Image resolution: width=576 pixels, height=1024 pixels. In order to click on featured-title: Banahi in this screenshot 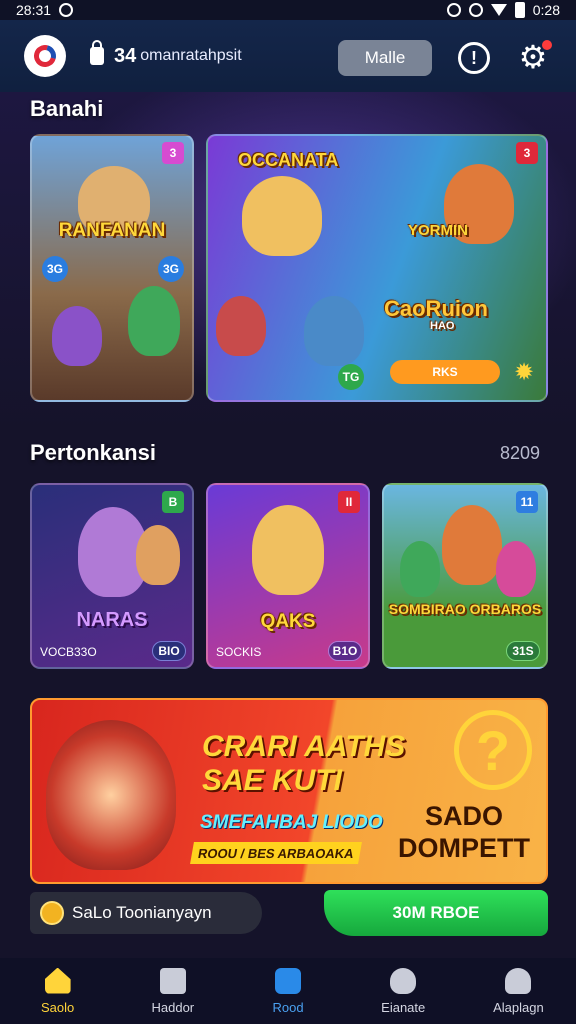, I will do `click(67, 108)`.